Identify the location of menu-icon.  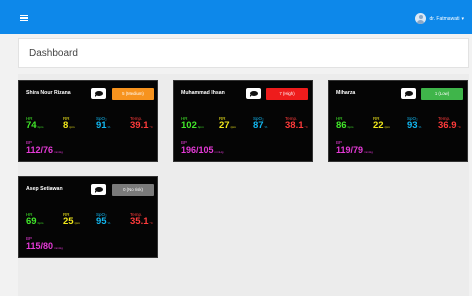
(24, 18).